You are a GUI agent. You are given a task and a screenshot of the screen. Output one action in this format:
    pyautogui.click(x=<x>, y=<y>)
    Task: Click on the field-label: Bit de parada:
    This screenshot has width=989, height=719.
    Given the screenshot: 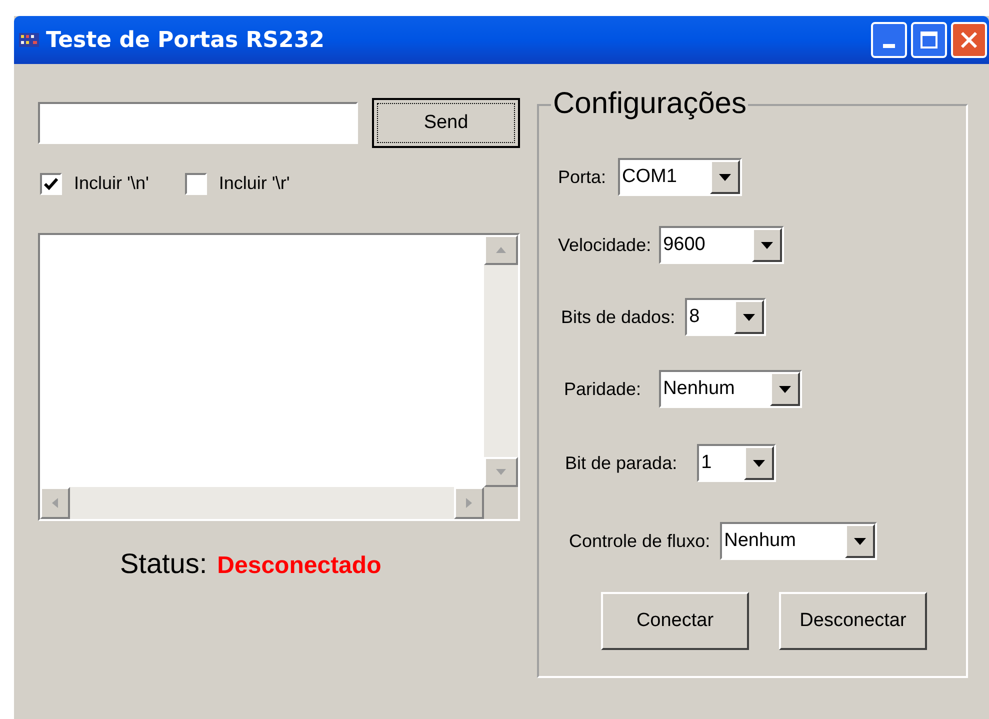 What is the action you would take?
    pyautogui.click(x=621, y=463)
    